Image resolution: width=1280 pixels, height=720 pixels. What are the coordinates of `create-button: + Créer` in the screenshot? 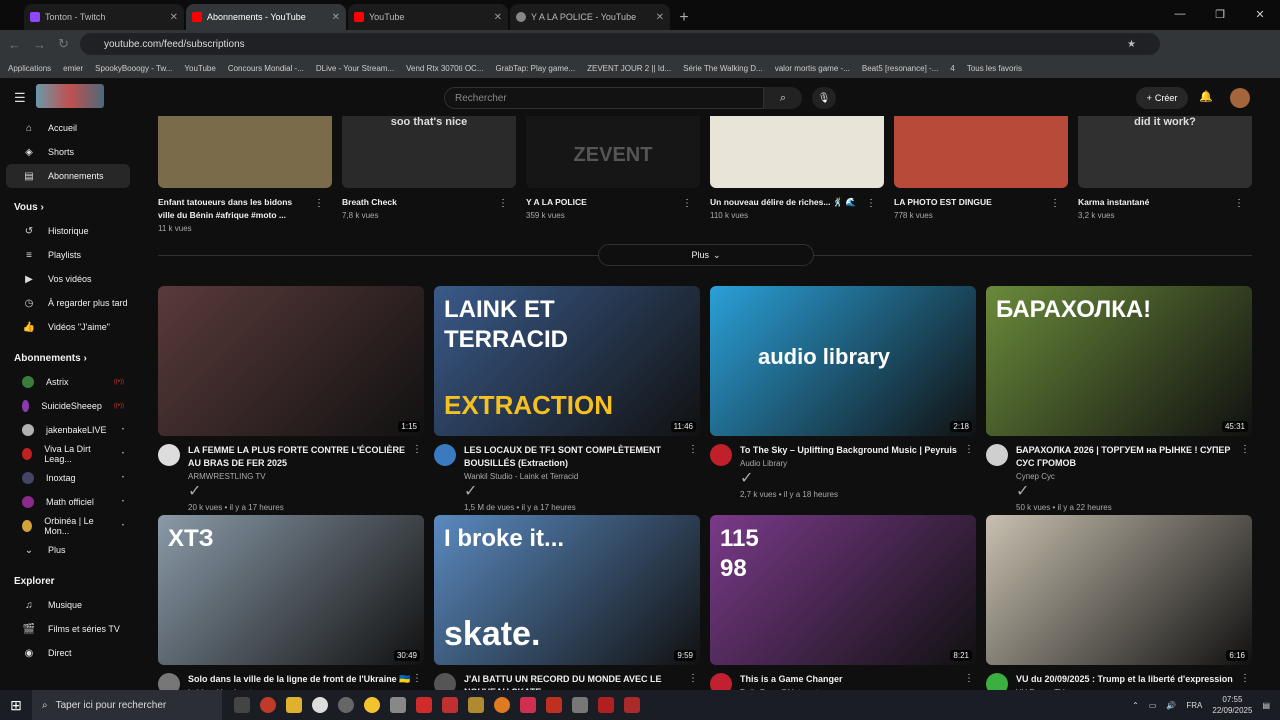 It's located at (1162, 98).